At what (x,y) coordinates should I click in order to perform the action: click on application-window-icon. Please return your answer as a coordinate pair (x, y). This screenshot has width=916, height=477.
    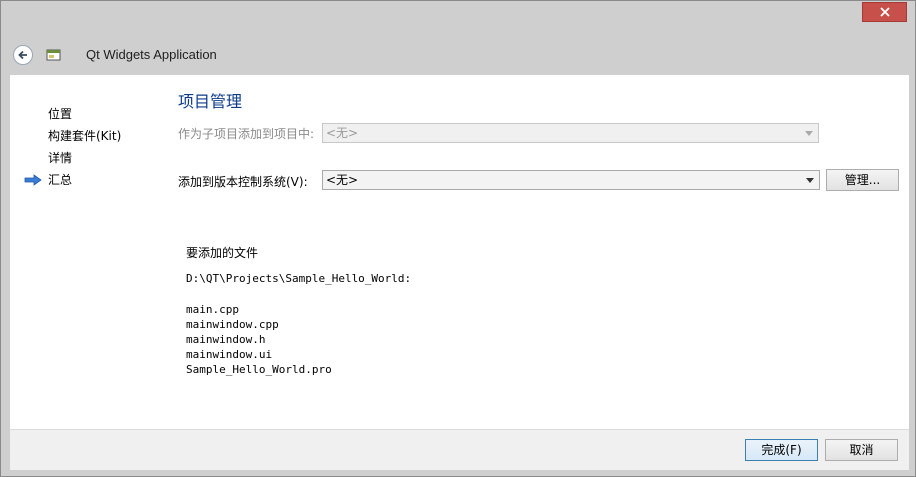
    Looking at the image, I should click on (53, 55).